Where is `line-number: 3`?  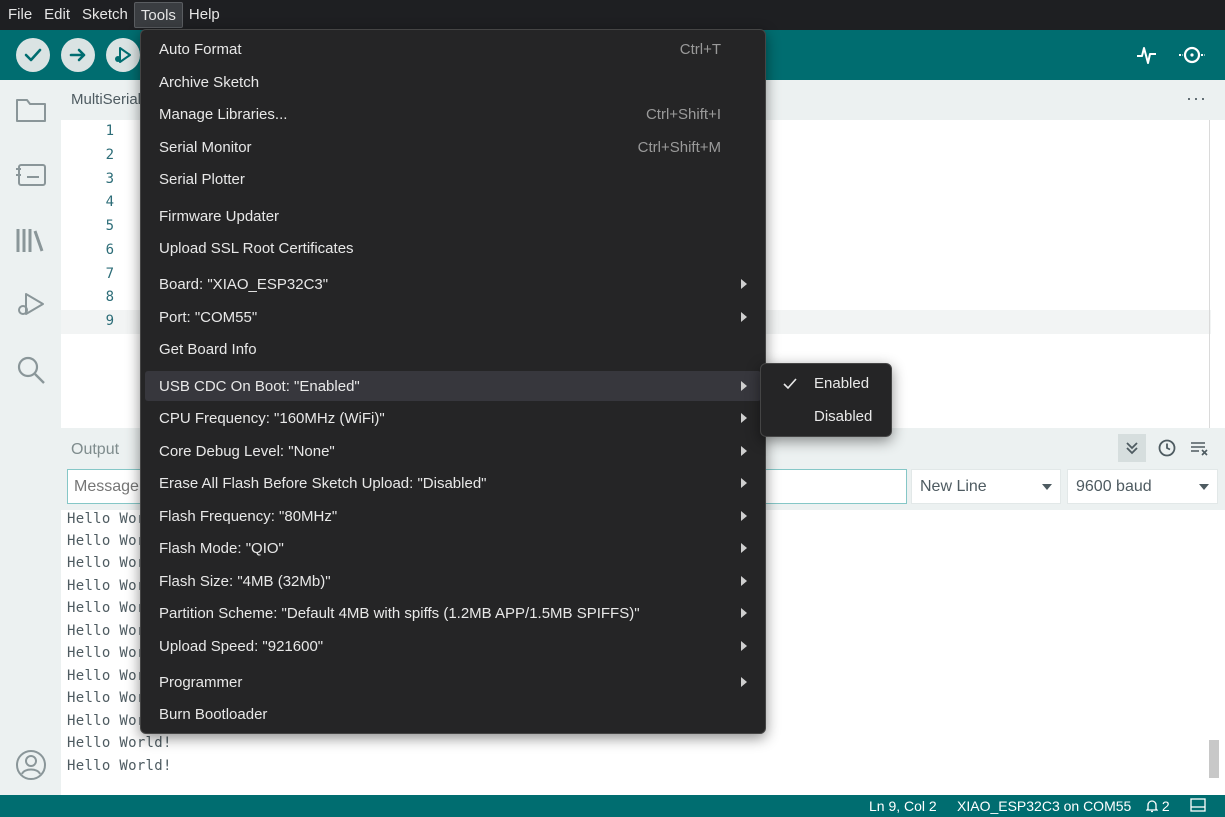 line-number: 3 is located at coordinates (109, 179).